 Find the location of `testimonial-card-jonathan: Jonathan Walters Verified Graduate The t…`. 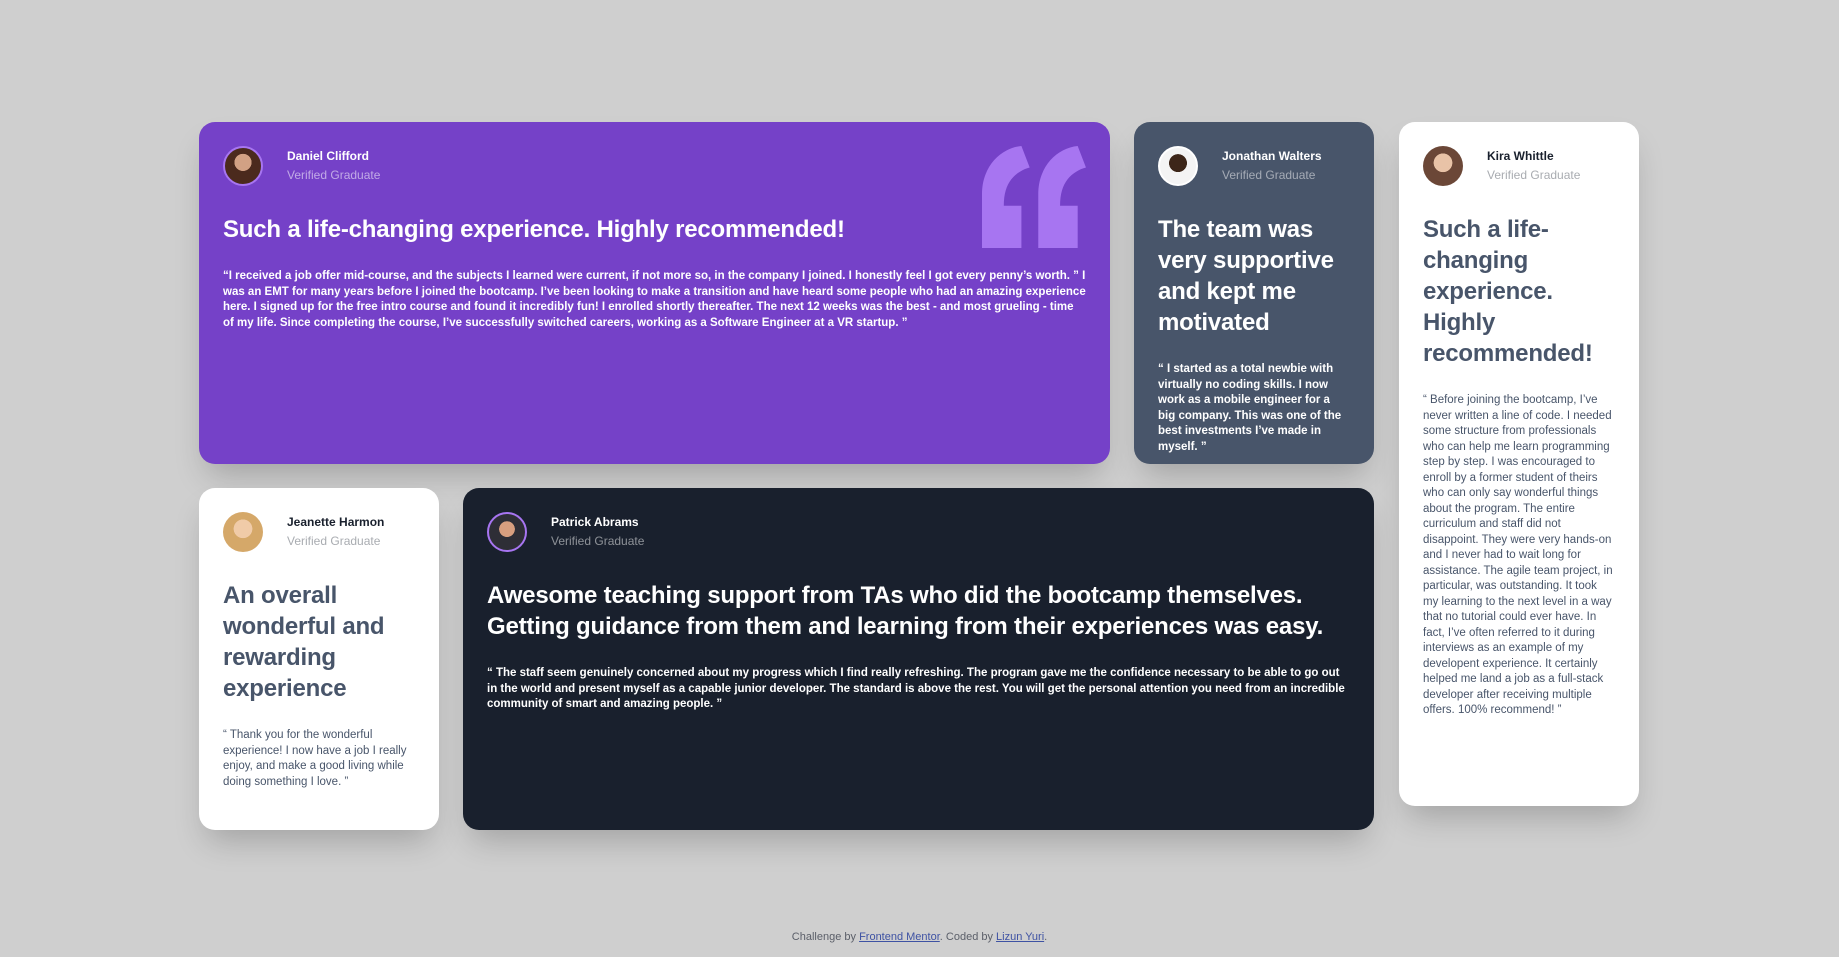

testimonial-card-jonathan: Jonathan Walters Verified Graduate The t… is located at coordinates (1254, 293).